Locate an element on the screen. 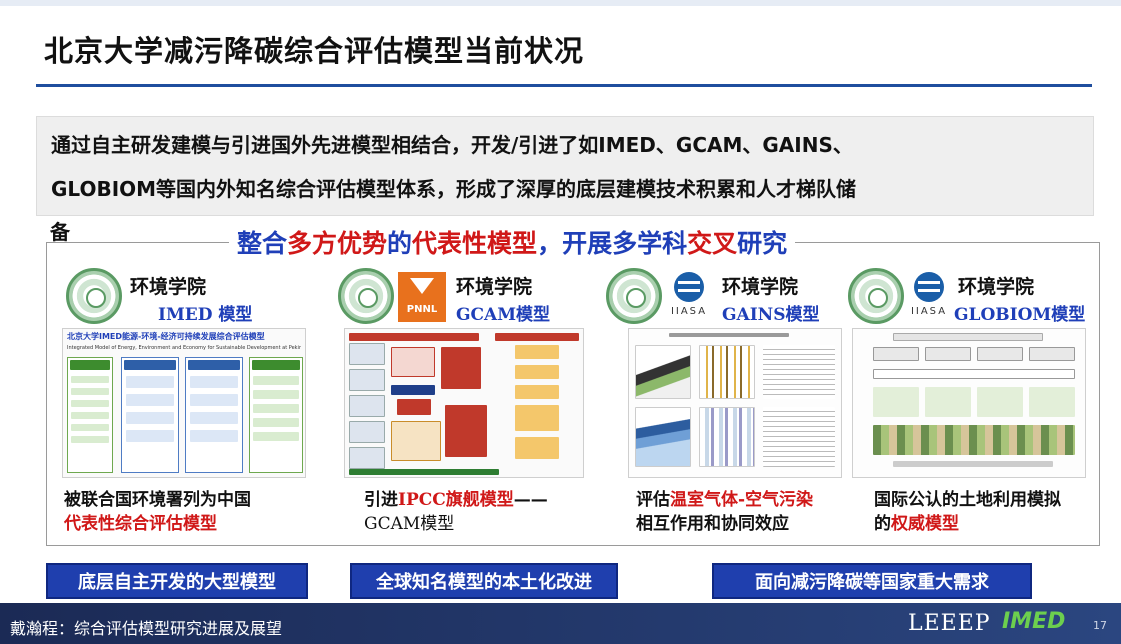 This screenshot has width=1121, height=644. section-headline: 整合多方优势的代表性模型，开展多学科交叉研究 is located at coordinates (512, 242).